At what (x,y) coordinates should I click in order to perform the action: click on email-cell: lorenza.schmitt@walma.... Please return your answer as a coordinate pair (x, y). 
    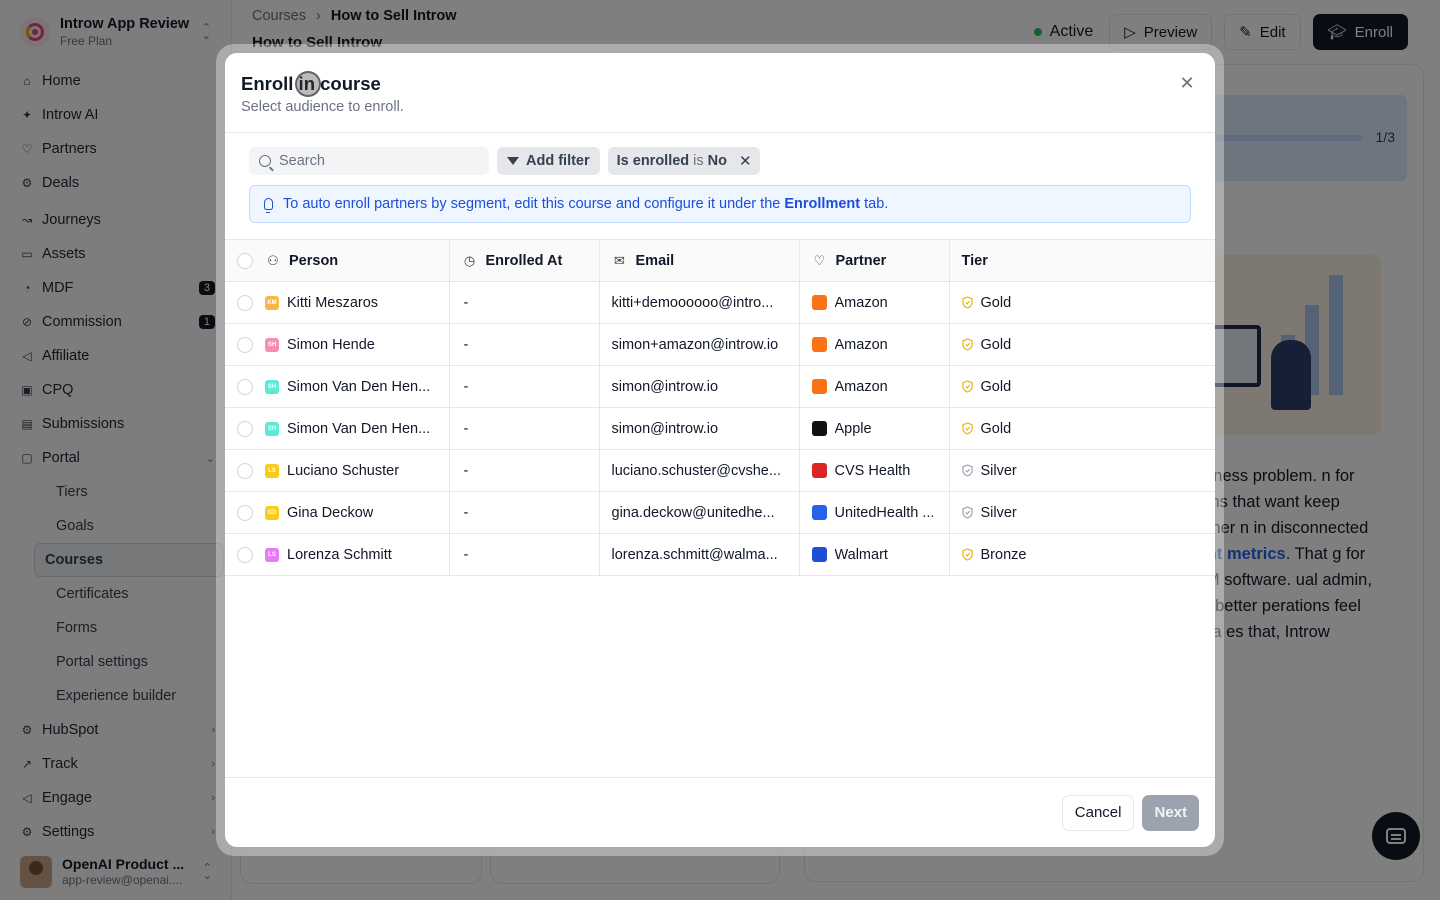
    Looking at the image, I should click on (698, 554).